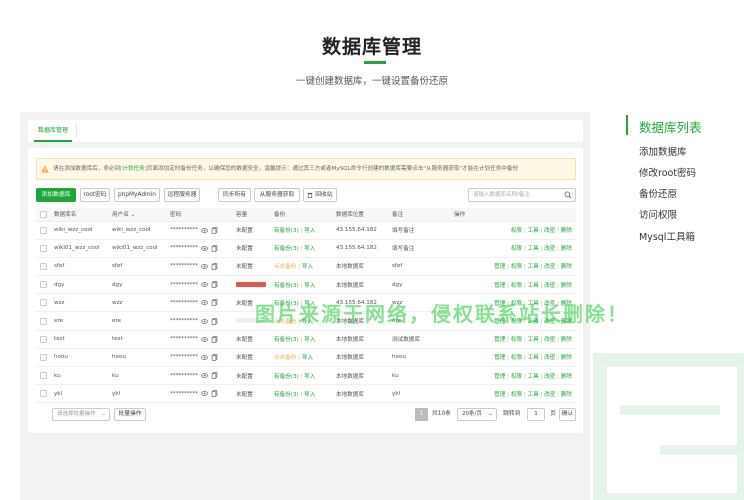  I want to click on tab-database-management: 数据库管理, so click(53, 132).